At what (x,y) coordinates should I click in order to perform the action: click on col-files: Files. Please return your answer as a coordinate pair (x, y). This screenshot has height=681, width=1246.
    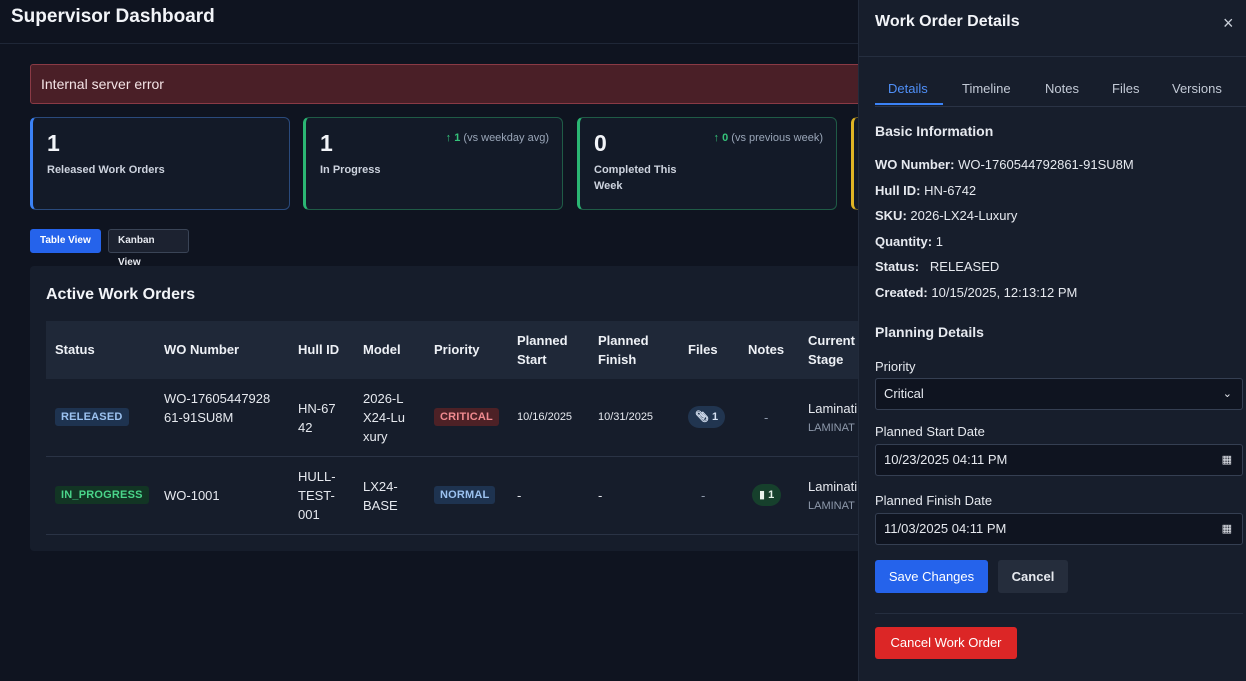
    Looking at the image, I should click on (703, 349).